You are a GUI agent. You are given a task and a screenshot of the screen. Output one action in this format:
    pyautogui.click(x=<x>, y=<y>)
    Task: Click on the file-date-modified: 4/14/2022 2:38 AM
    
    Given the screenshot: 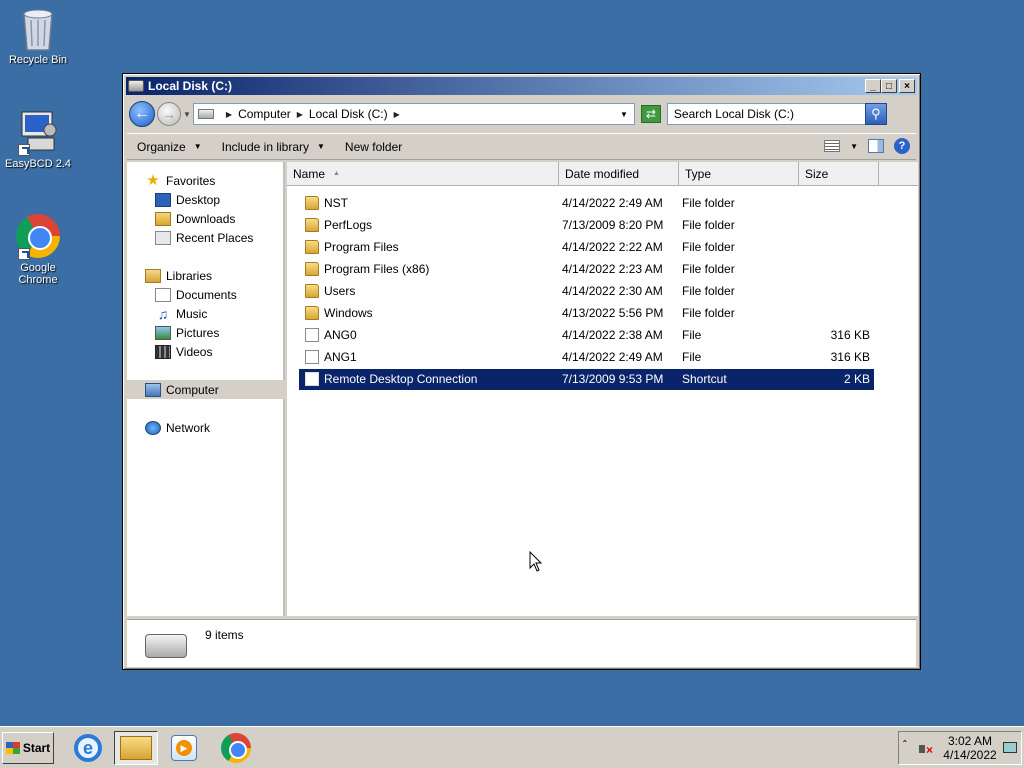 What is the action you would take?
    pyautogui.click(x=612, y=335)
    